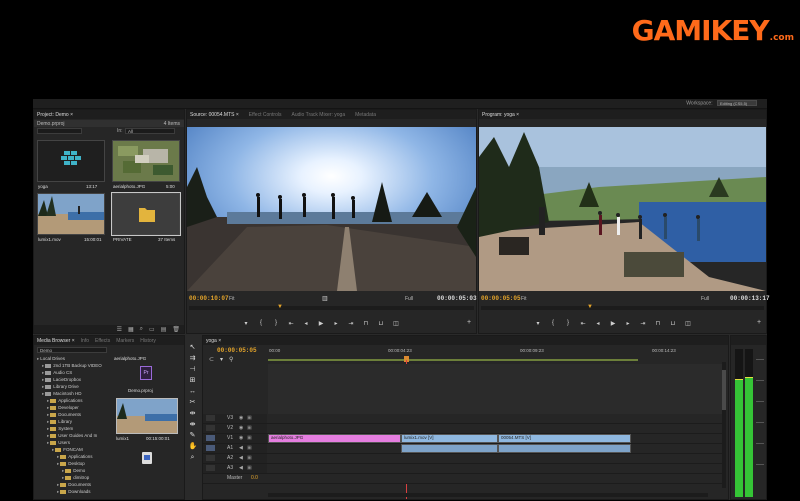 This screenshot has width=800, height=501. I want to click on project-item-private, so click(146, 214).